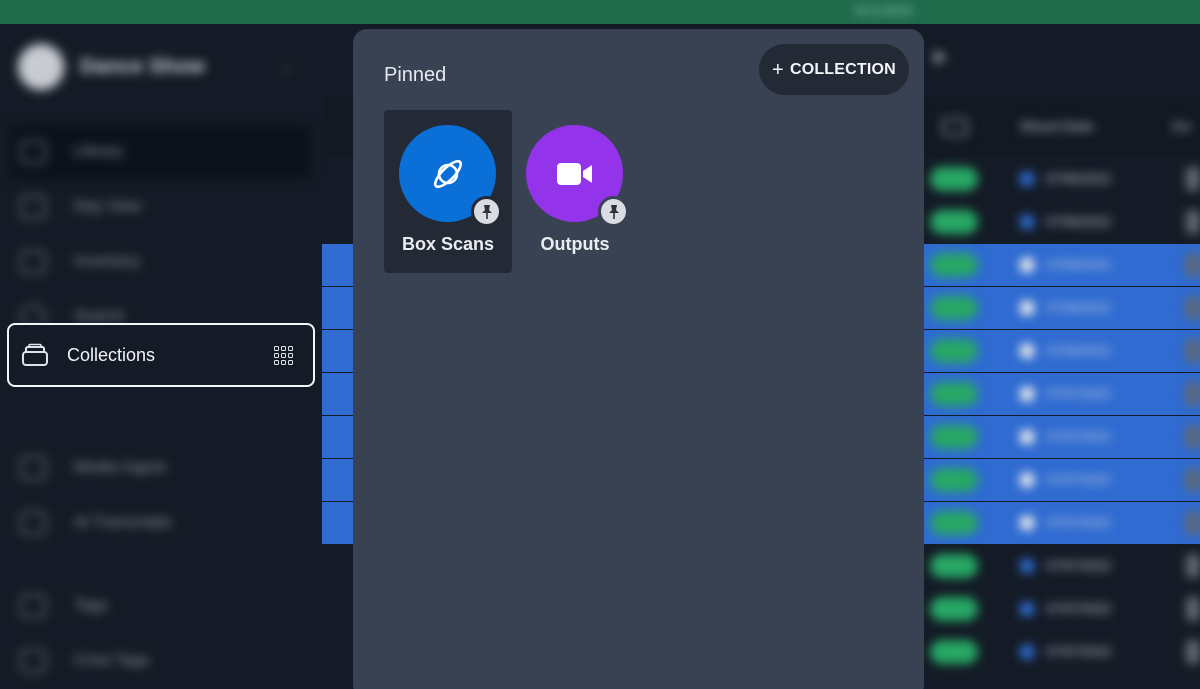 This screenshot has width=1200, height=689. I want to click on add-collection-button: + COLLECTION, so click(834, 69).